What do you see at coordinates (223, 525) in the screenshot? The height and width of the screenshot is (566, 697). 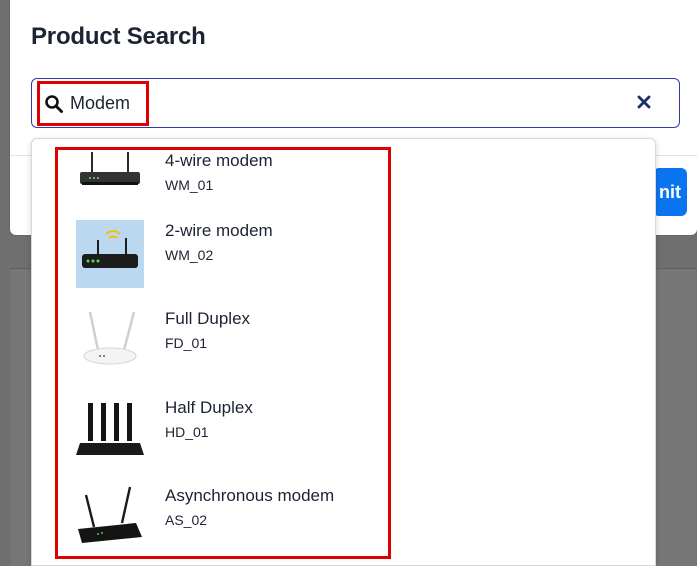 I see `result-item: Asynchronous modem AS_02` at bounding box center [223, 525].